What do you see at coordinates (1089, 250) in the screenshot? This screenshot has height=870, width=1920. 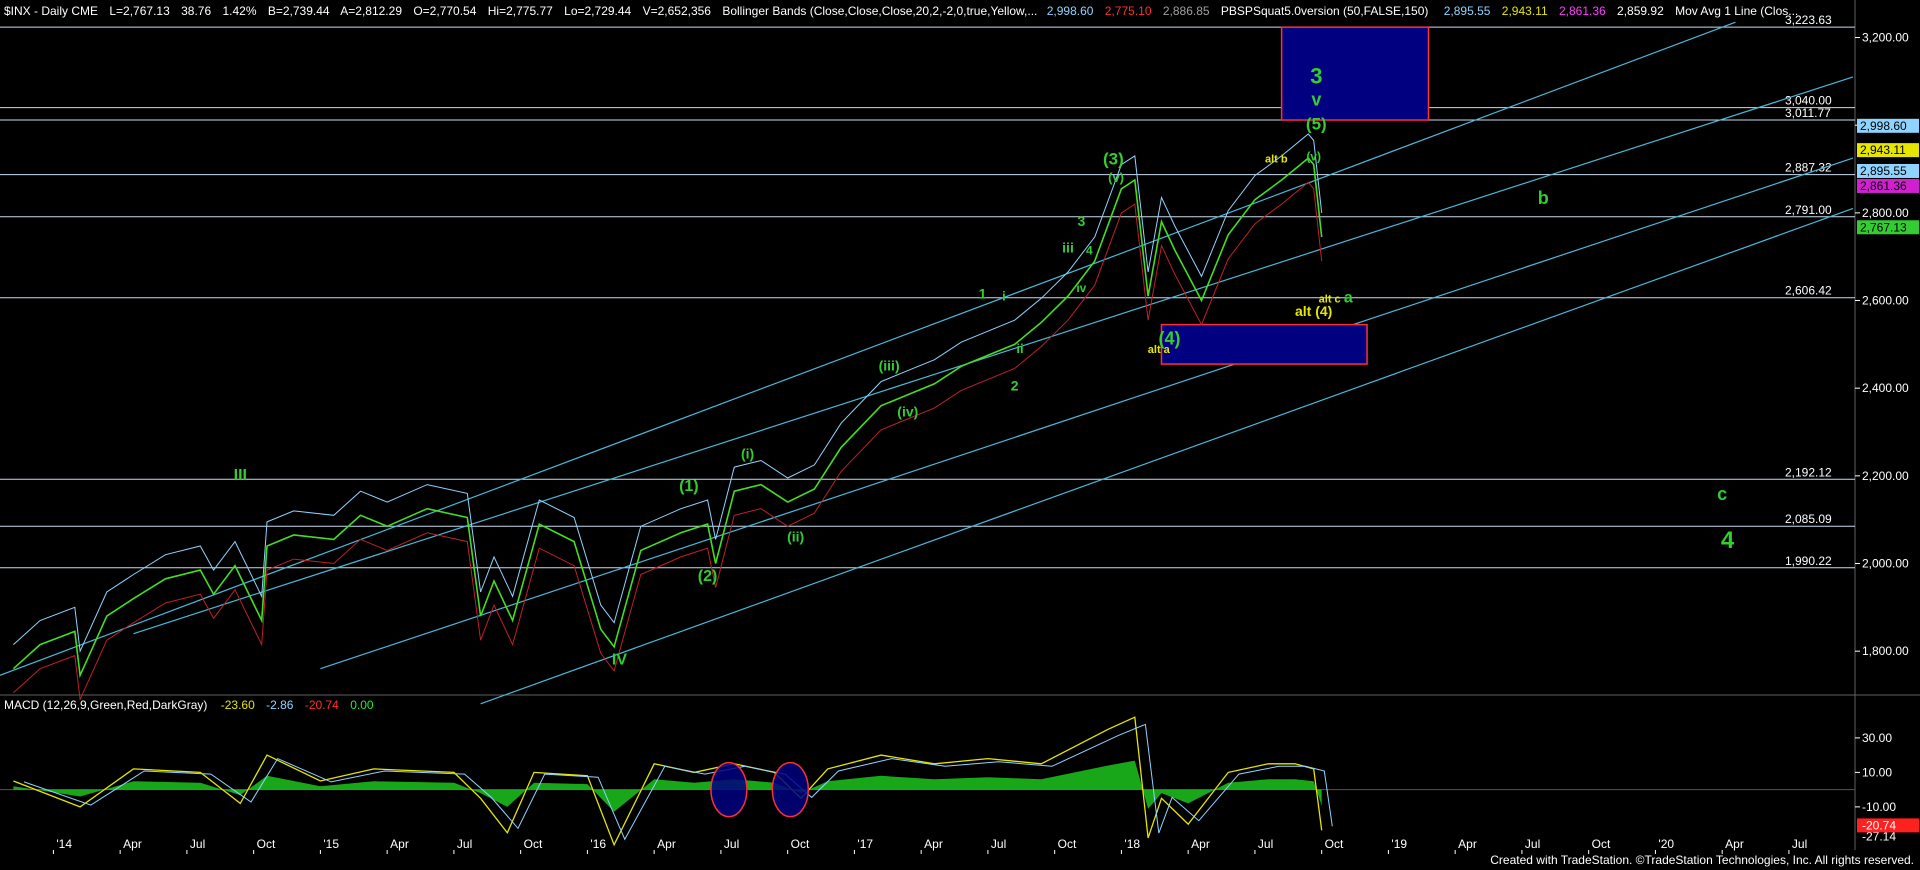 I see `wave-label-18: 4` at bounding box center [1089, 250].